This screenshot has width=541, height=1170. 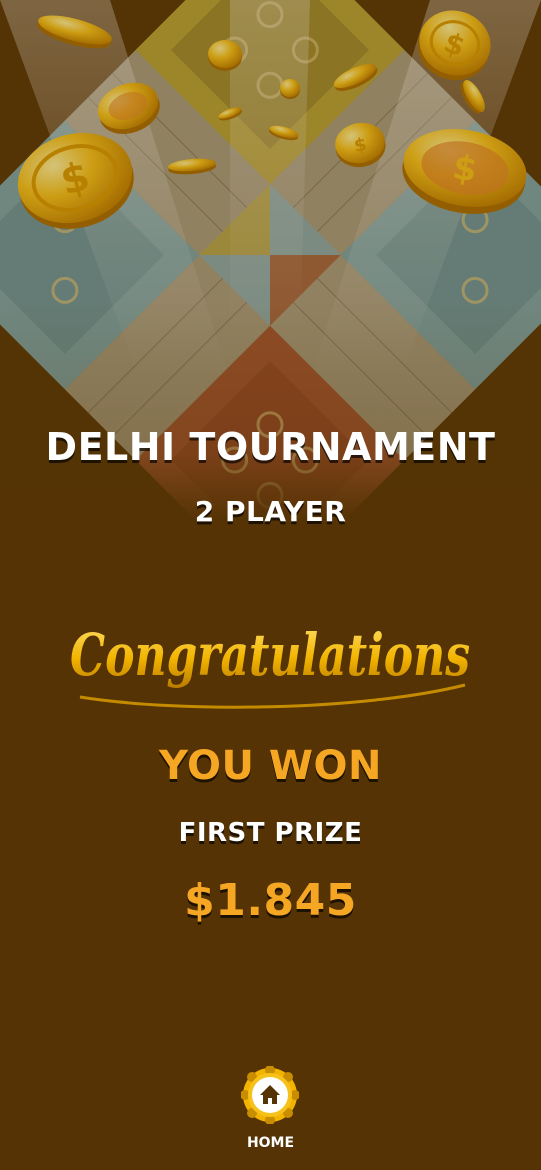 I want to click on home-icon, so click(x=270, y=1095).